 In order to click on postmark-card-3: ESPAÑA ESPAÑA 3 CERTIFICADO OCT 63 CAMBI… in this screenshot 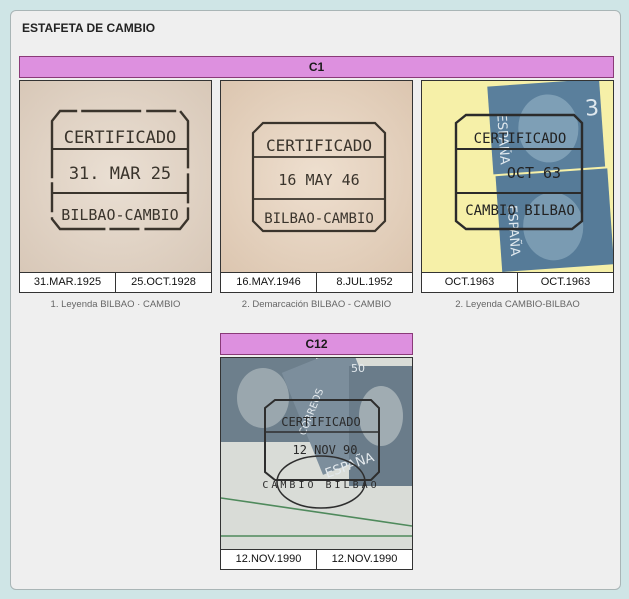, I will do `click(517, 195)`.